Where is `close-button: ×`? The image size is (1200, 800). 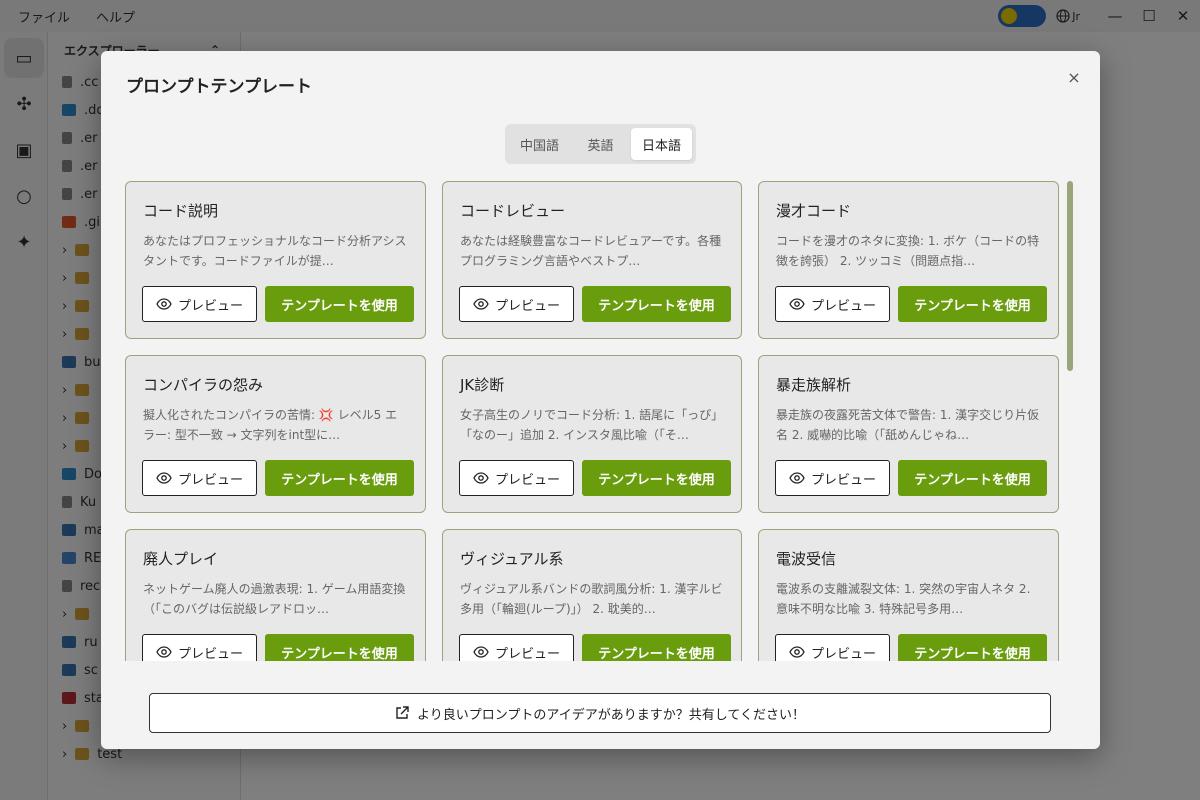
close-button: × is located at coordinates (1074, 77).